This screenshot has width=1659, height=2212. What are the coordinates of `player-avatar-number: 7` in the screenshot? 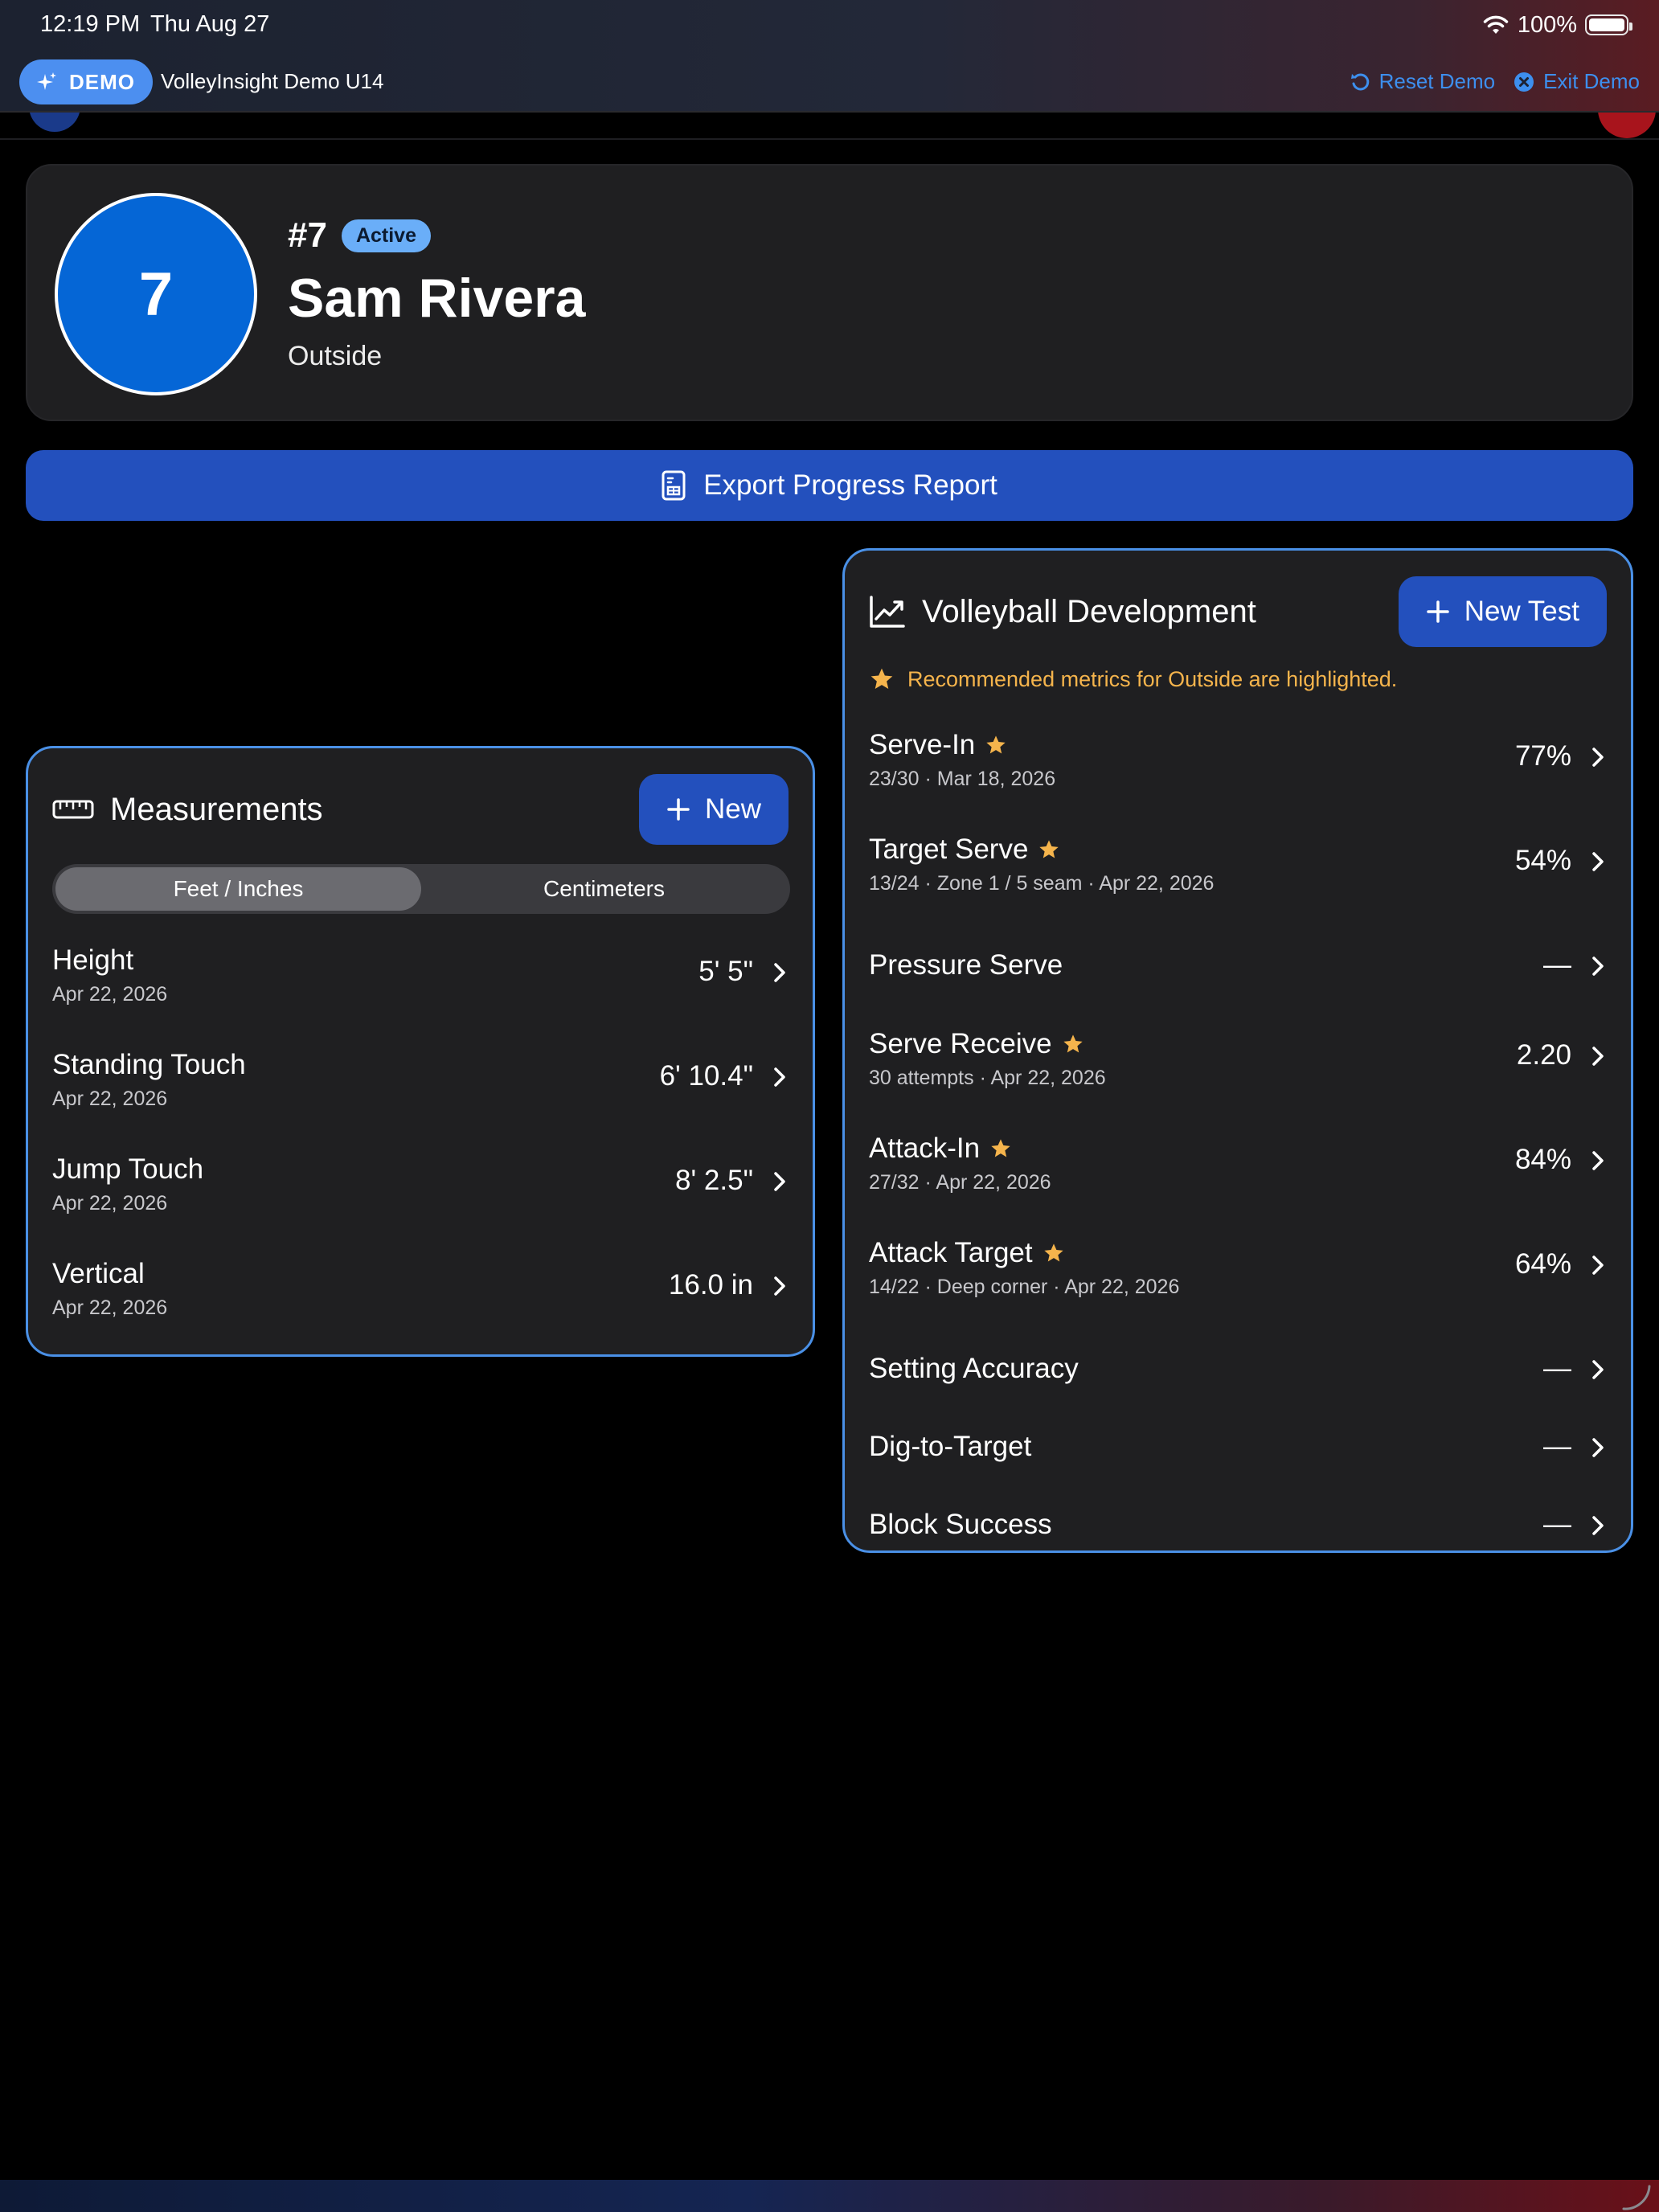 It's located at (156, 294).